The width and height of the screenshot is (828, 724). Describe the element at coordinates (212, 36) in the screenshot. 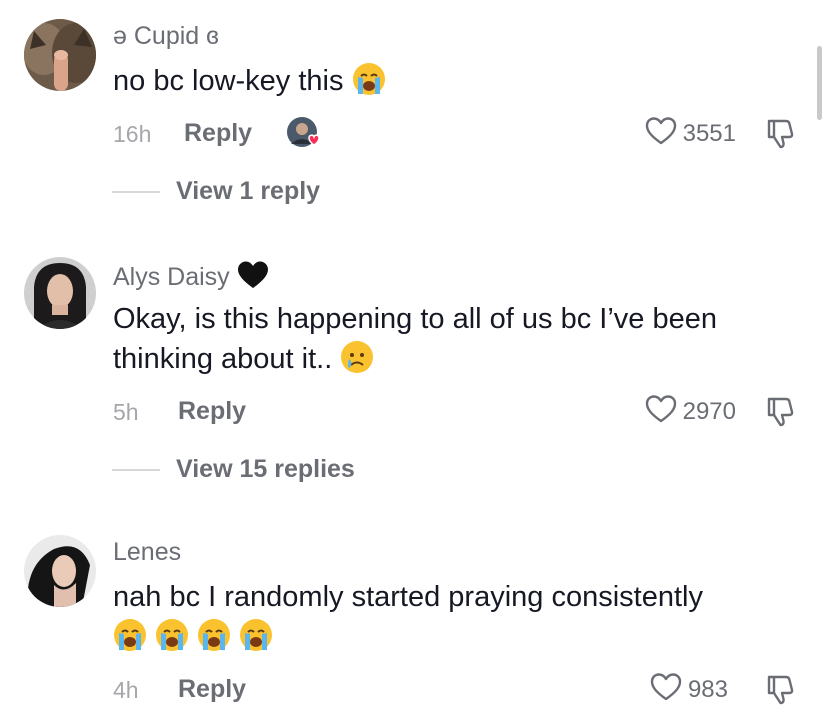

I see `username-suffix: ɞ` at that location.